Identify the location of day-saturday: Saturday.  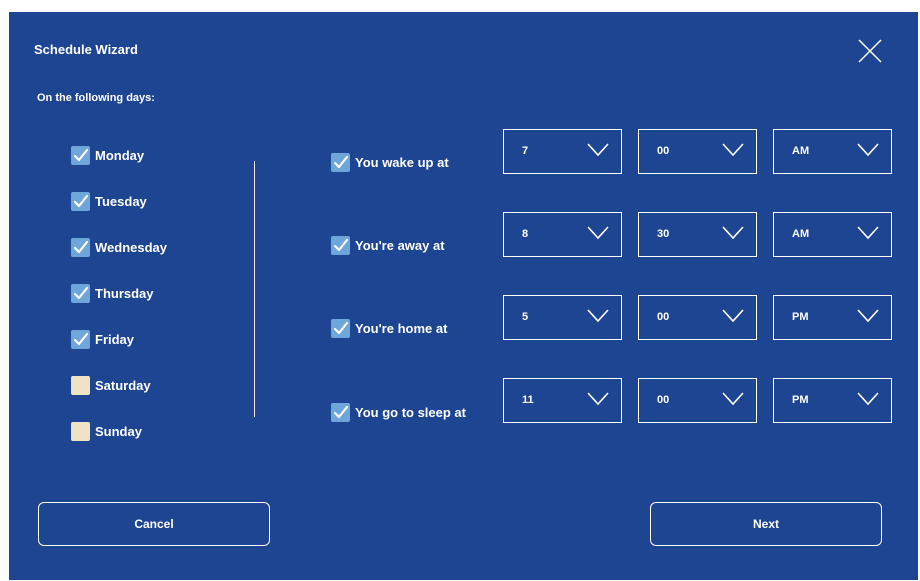
(111, 385).